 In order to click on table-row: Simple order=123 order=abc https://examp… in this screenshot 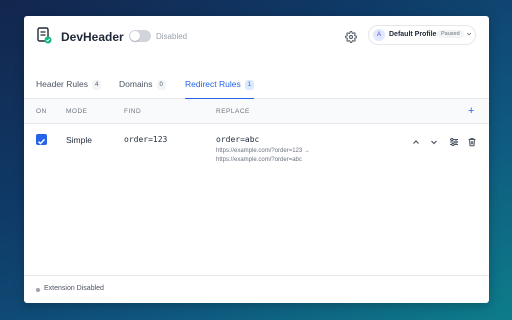, I will do `click(256, 148)`.